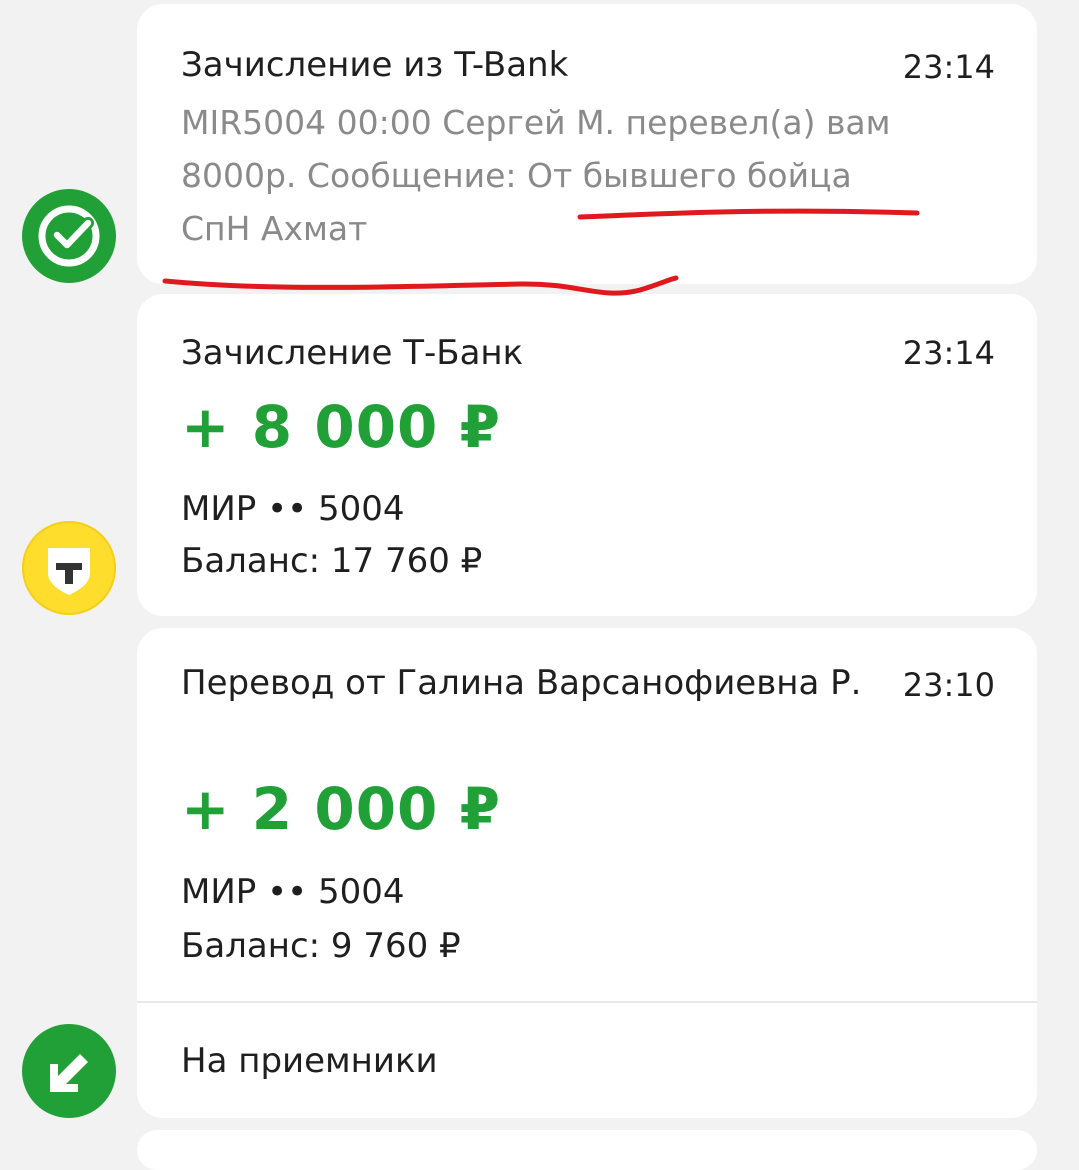  What do you see at coordinates (352, 353) in the screenshot?
I see `transaction-title: Зачисление Т-Банк` at bounding box center [352, 353].